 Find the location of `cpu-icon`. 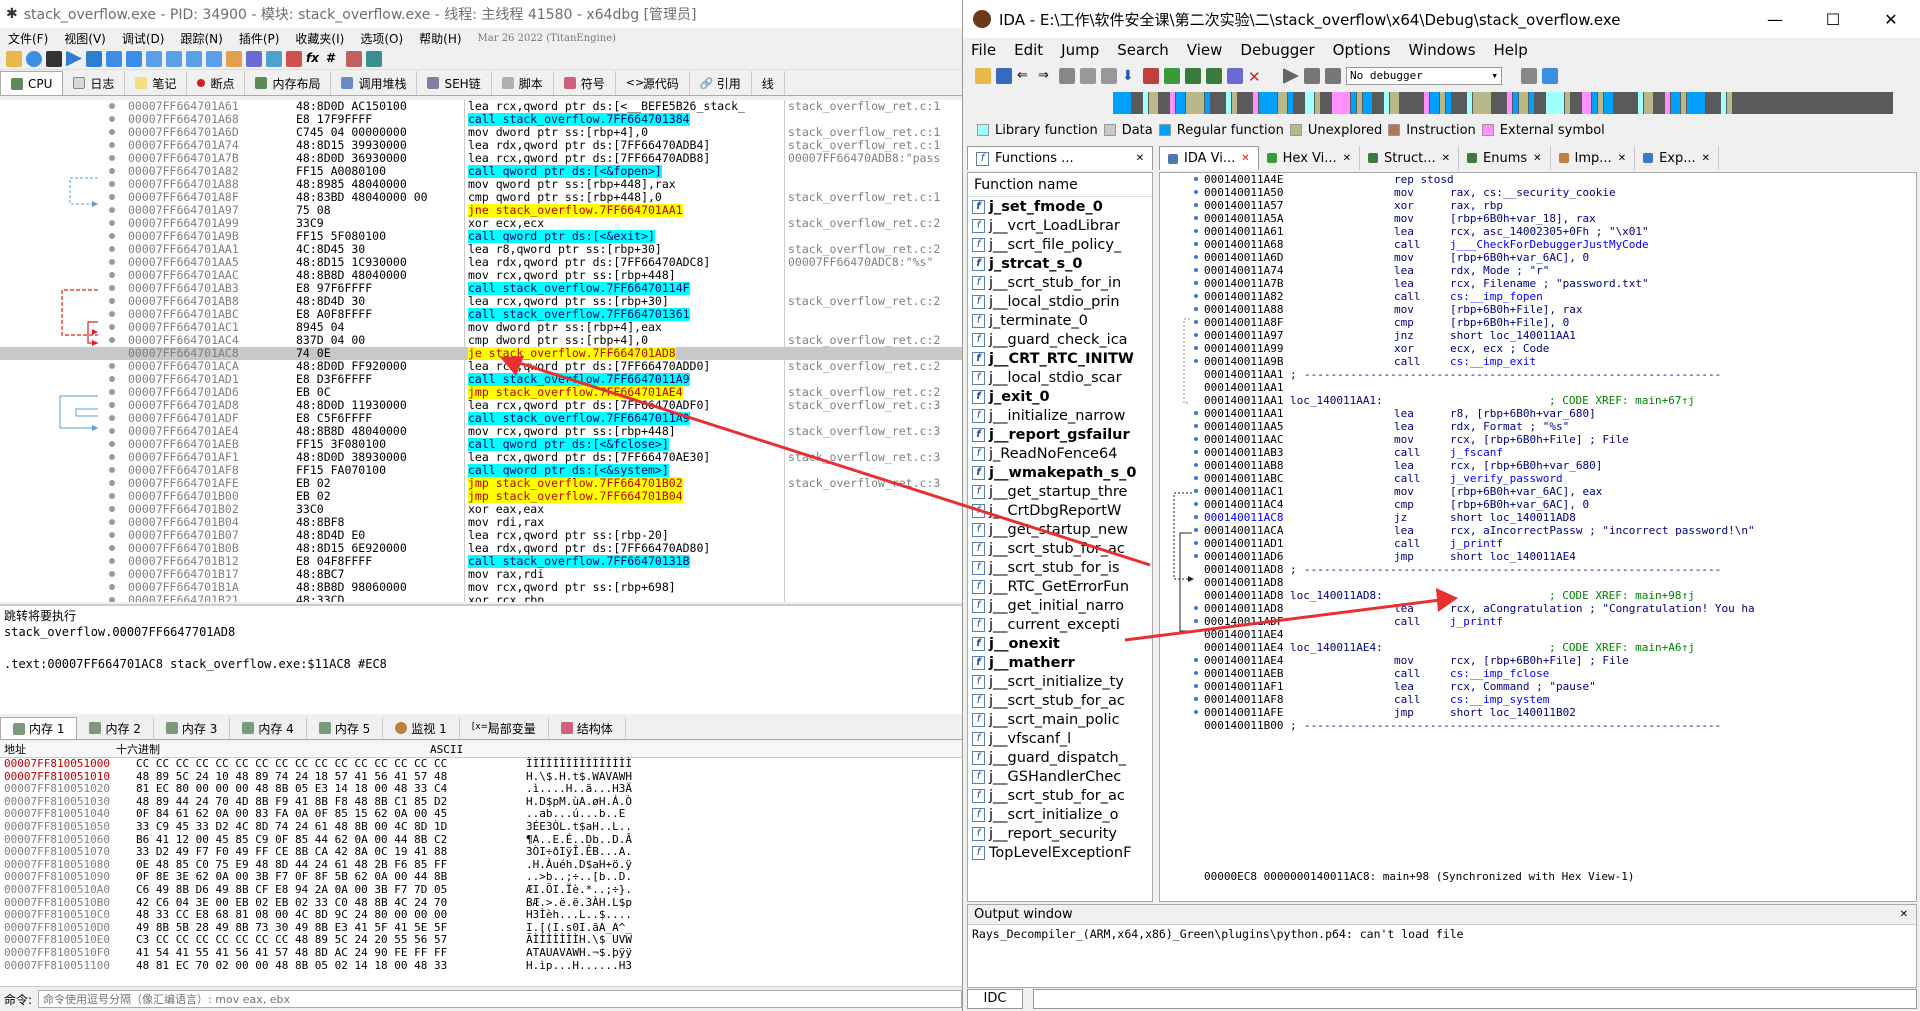

cpu-icon is located at coordinates (374, 58).